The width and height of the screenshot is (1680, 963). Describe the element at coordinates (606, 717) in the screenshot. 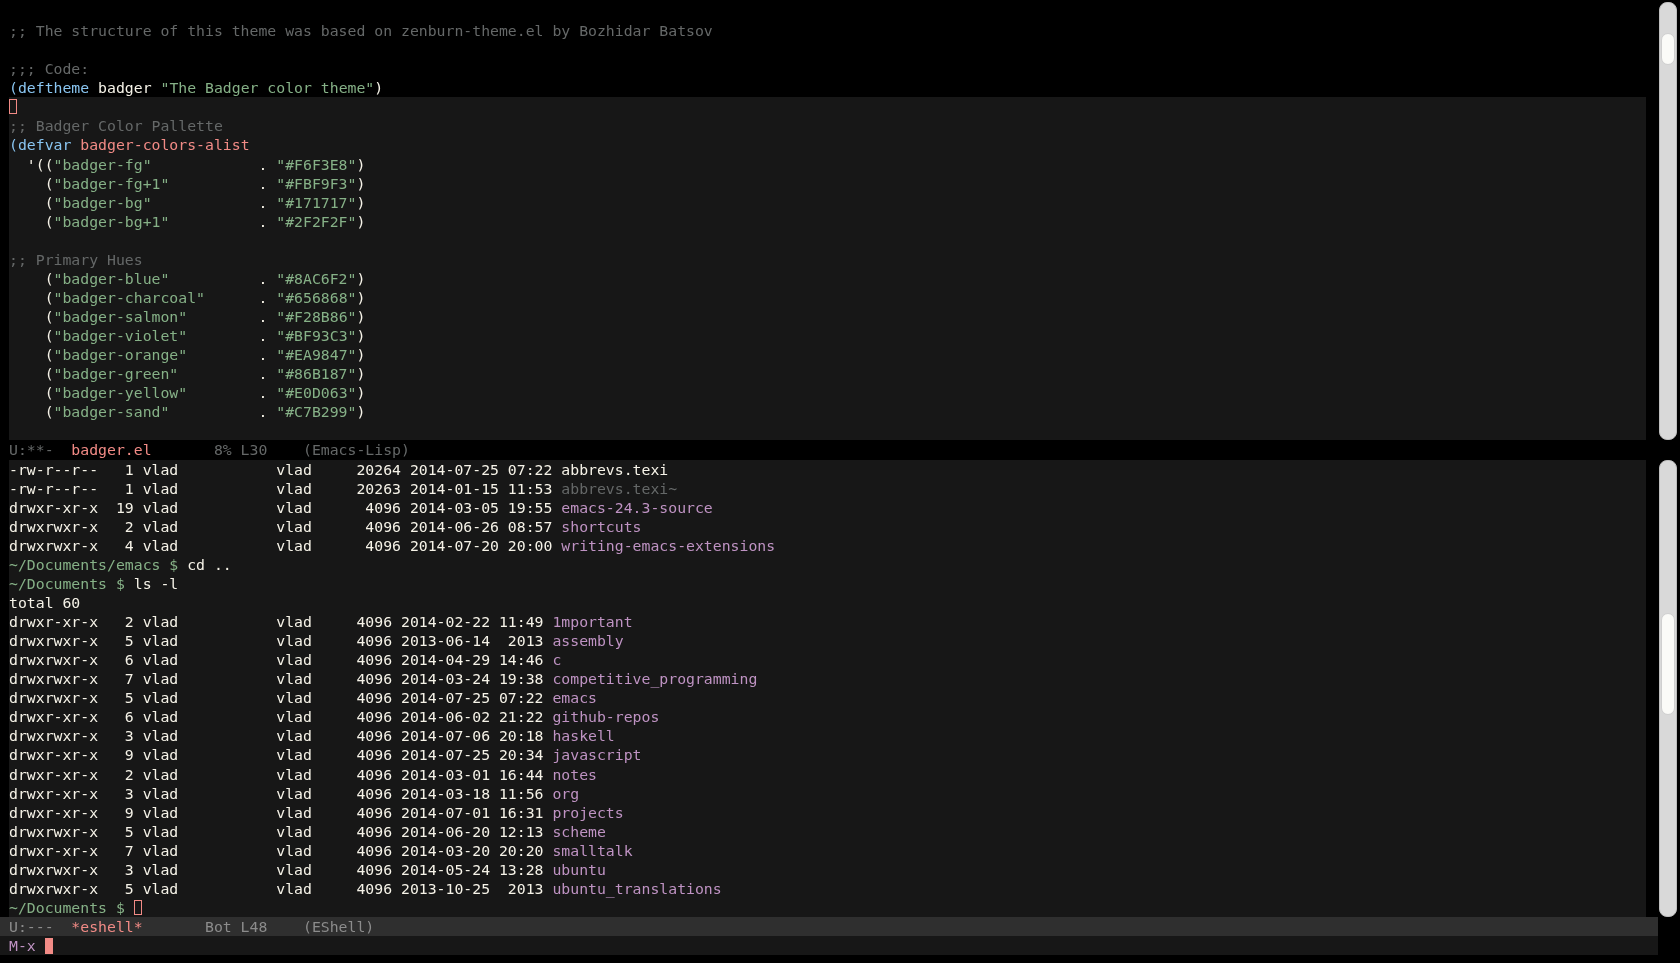

I see `file-name: github-repos` at that location.